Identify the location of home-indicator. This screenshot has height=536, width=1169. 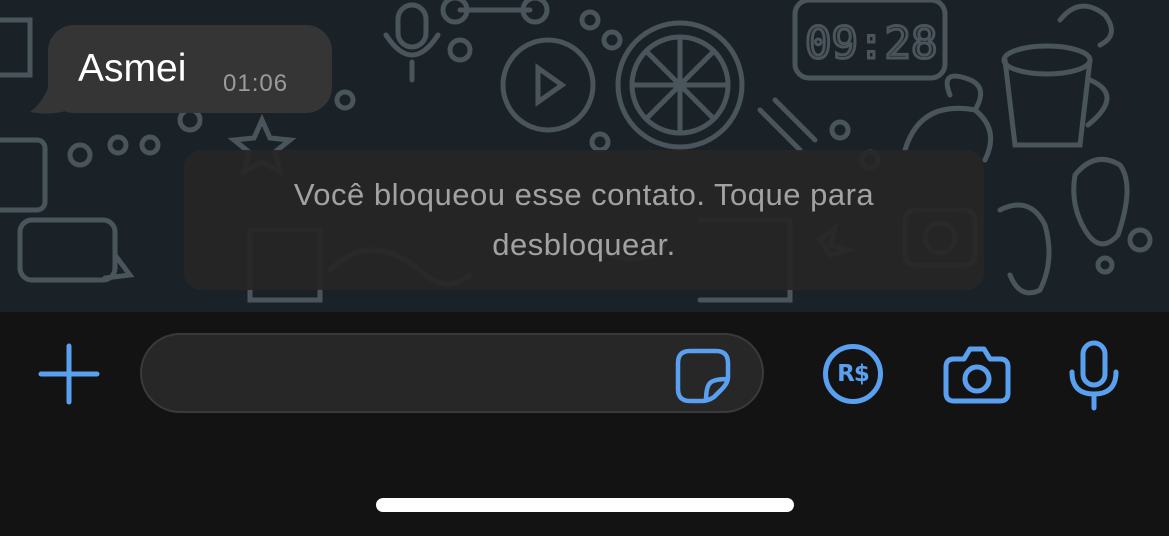
(585, 505).